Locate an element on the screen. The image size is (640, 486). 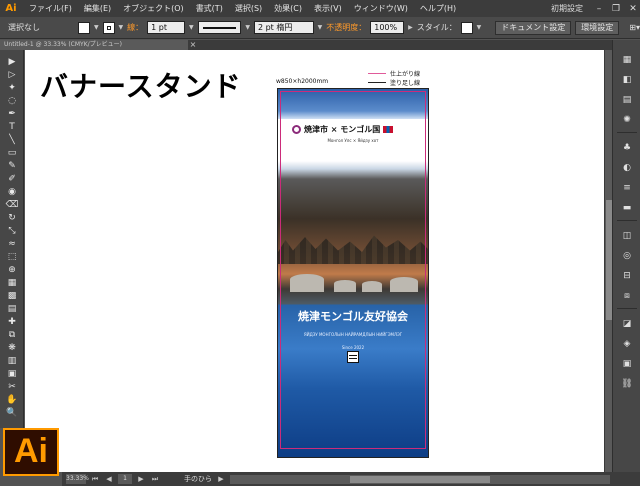
style-label: スタイル： is located at coordinates (436, 27).